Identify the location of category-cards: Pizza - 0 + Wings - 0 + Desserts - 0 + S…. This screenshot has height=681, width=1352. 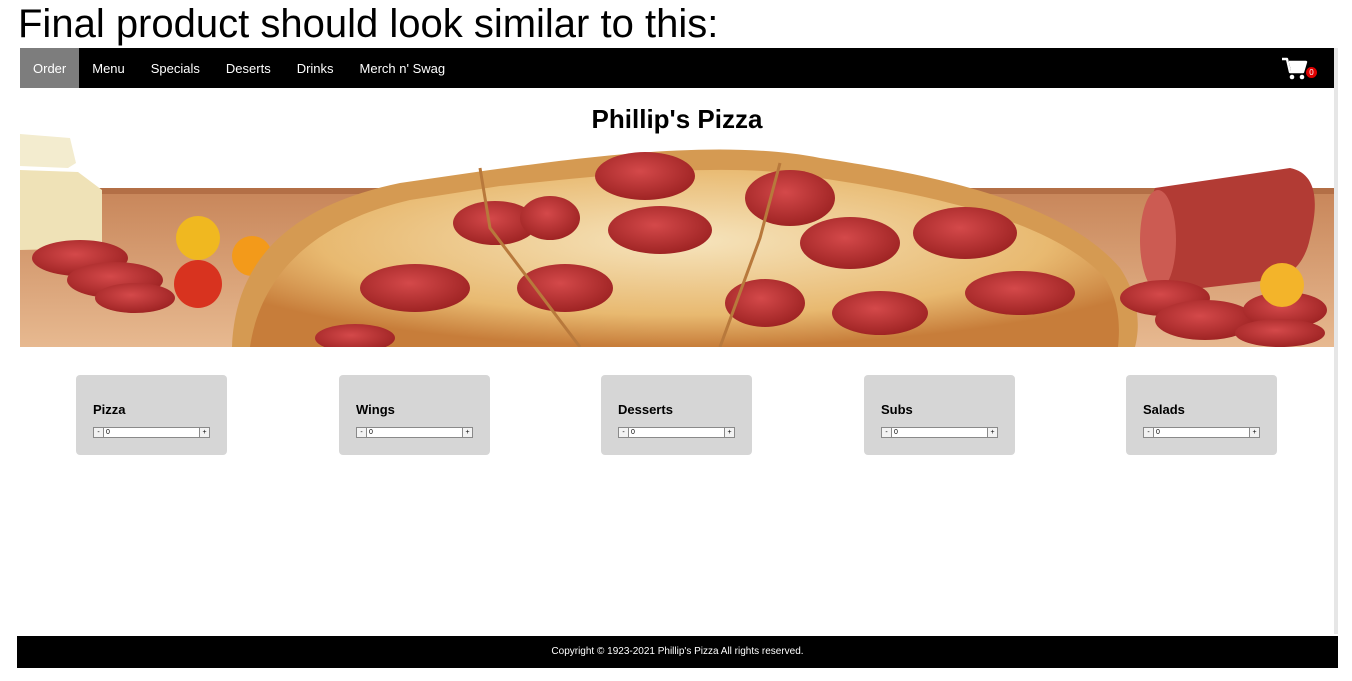
(677, 415).